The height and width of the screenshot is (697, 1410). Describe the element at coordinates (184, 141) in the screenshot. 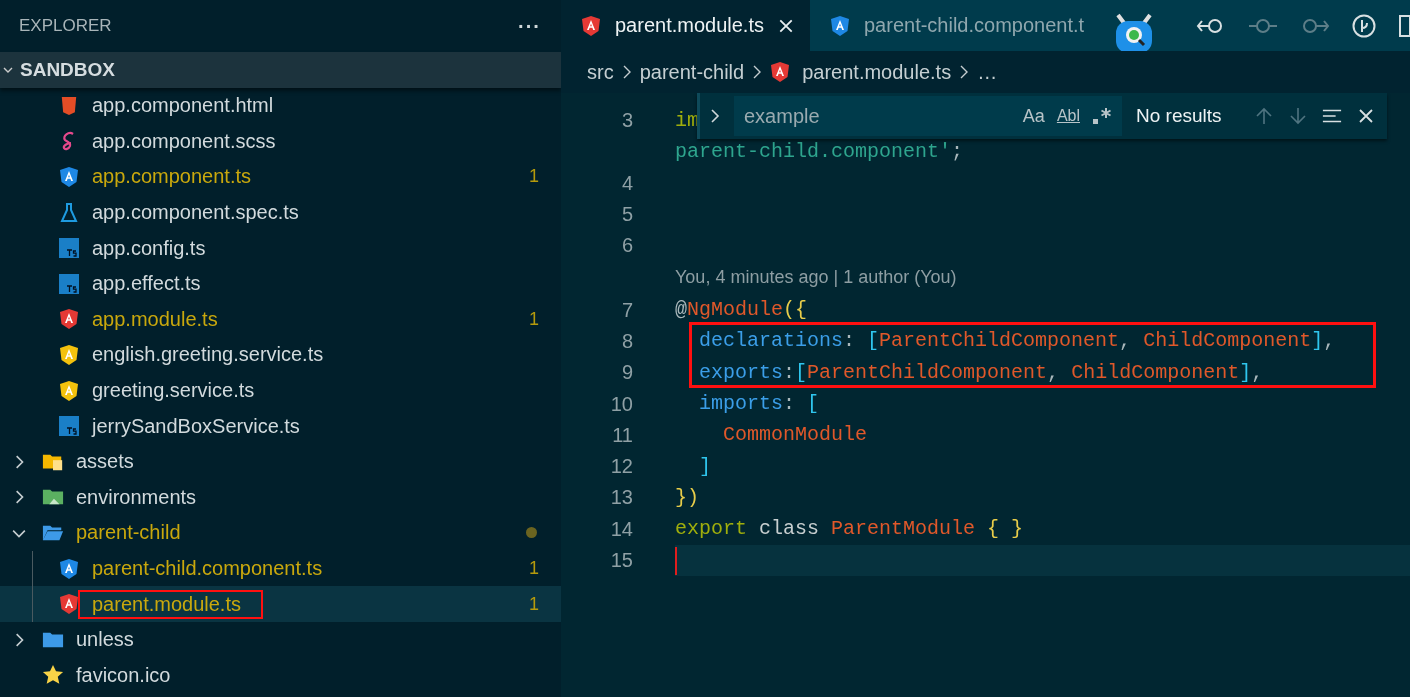

I see `file-name: app.component.scss` at that location.